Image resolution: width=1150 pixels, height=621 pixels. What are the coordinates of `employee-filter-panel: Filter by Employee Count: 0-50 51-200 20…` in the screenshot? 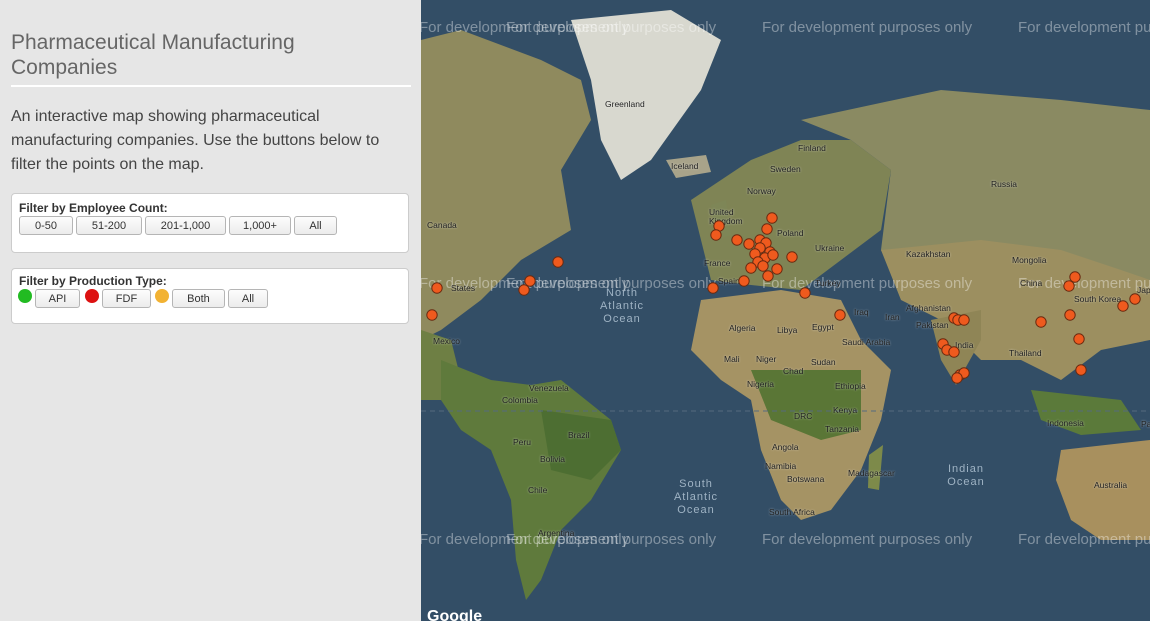 It's located at (210, 223).